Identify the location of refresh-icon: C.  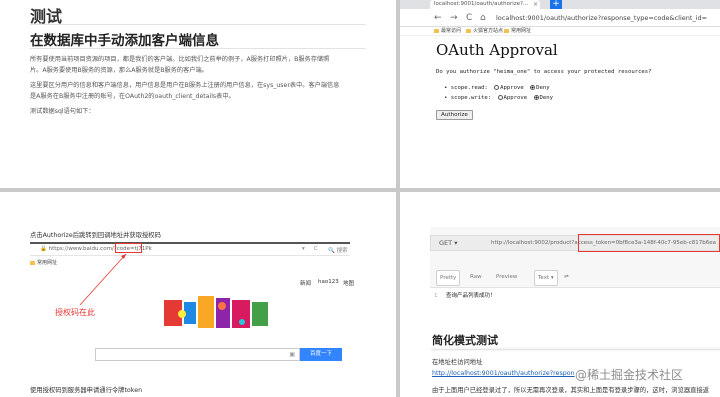
(316, 249).